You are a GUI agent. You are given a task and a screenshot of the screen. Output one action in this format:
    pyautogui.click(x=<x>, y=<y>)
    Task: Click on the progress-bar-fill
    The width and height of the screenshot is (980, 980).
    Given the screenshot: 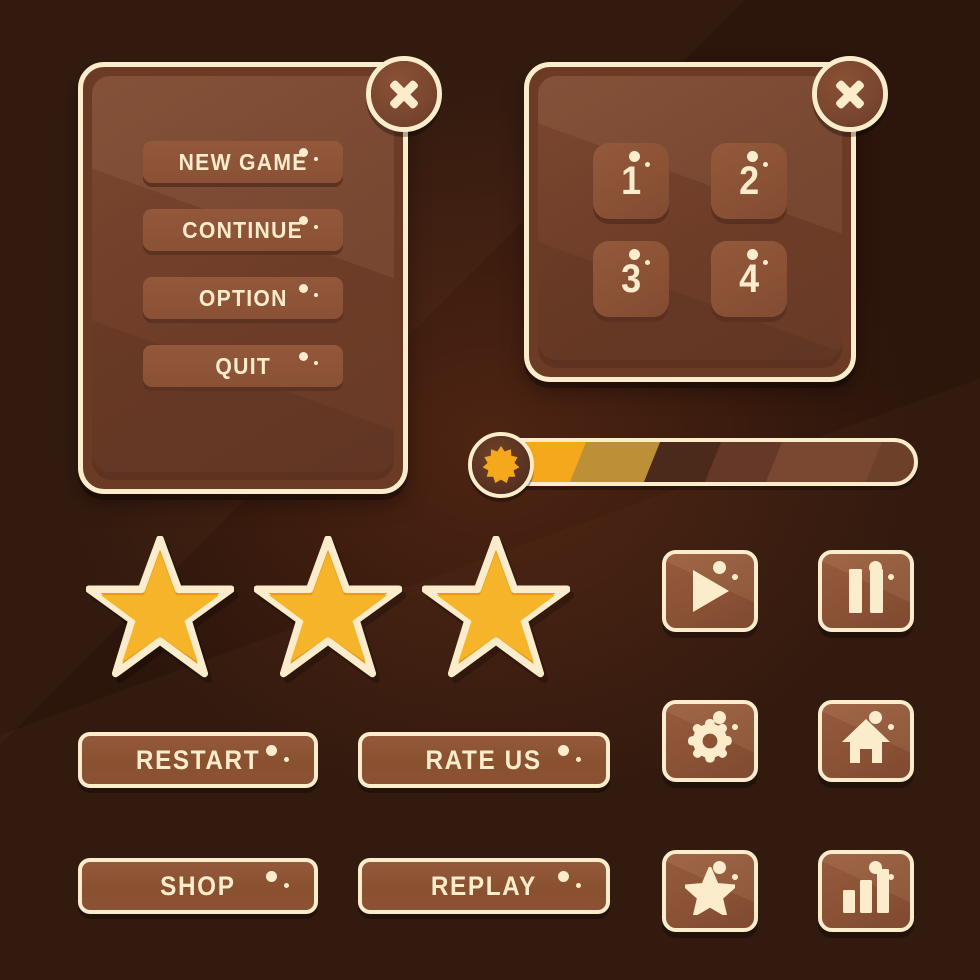 What is the action you would take?
    pyautogui.click(x=705, y=462)
    